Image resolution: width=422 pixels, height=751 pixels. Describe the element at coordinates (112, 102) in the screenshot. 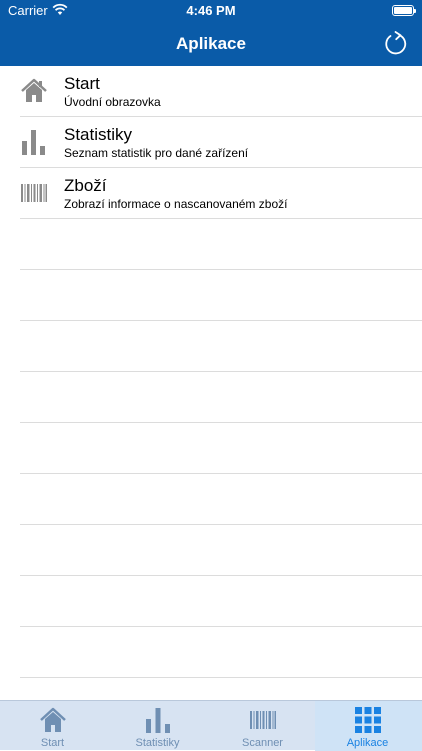

I see `list-item-subtitle: Úvodní obrazovka` at that location.